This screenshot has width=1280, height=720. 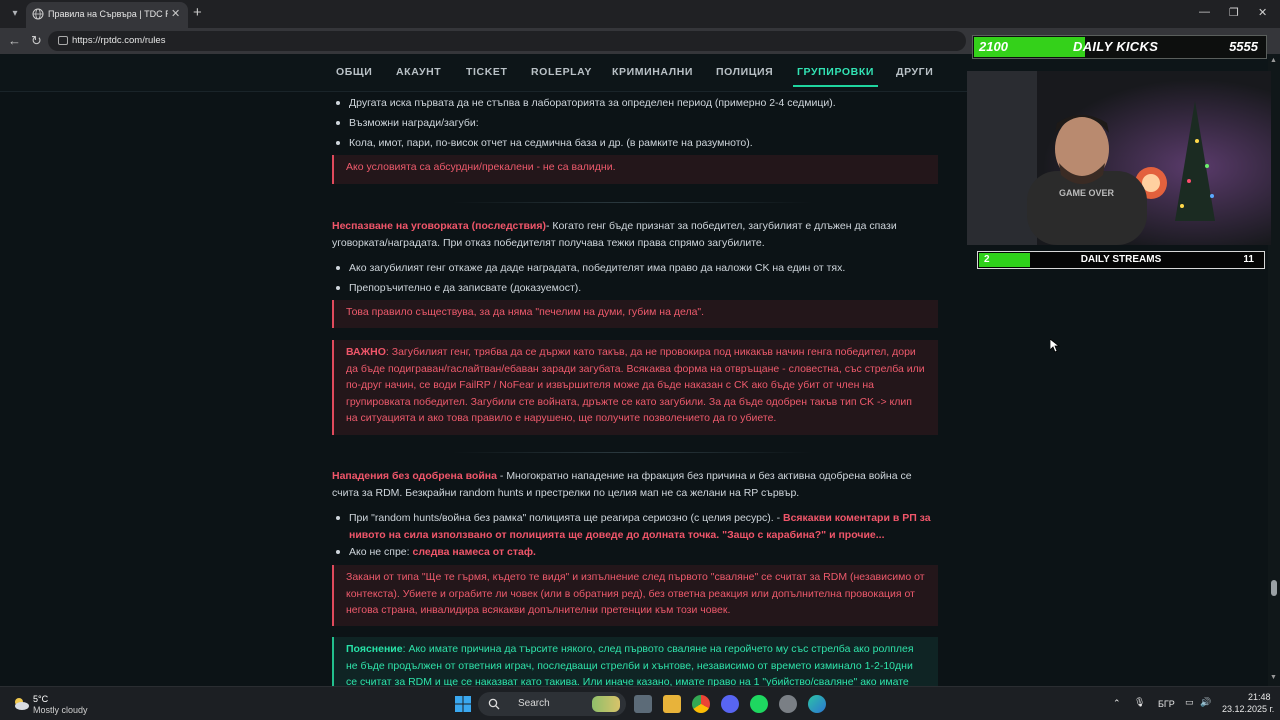 I want to click on webcam-feed: GAME OVER, so click(x=1119, y=158).